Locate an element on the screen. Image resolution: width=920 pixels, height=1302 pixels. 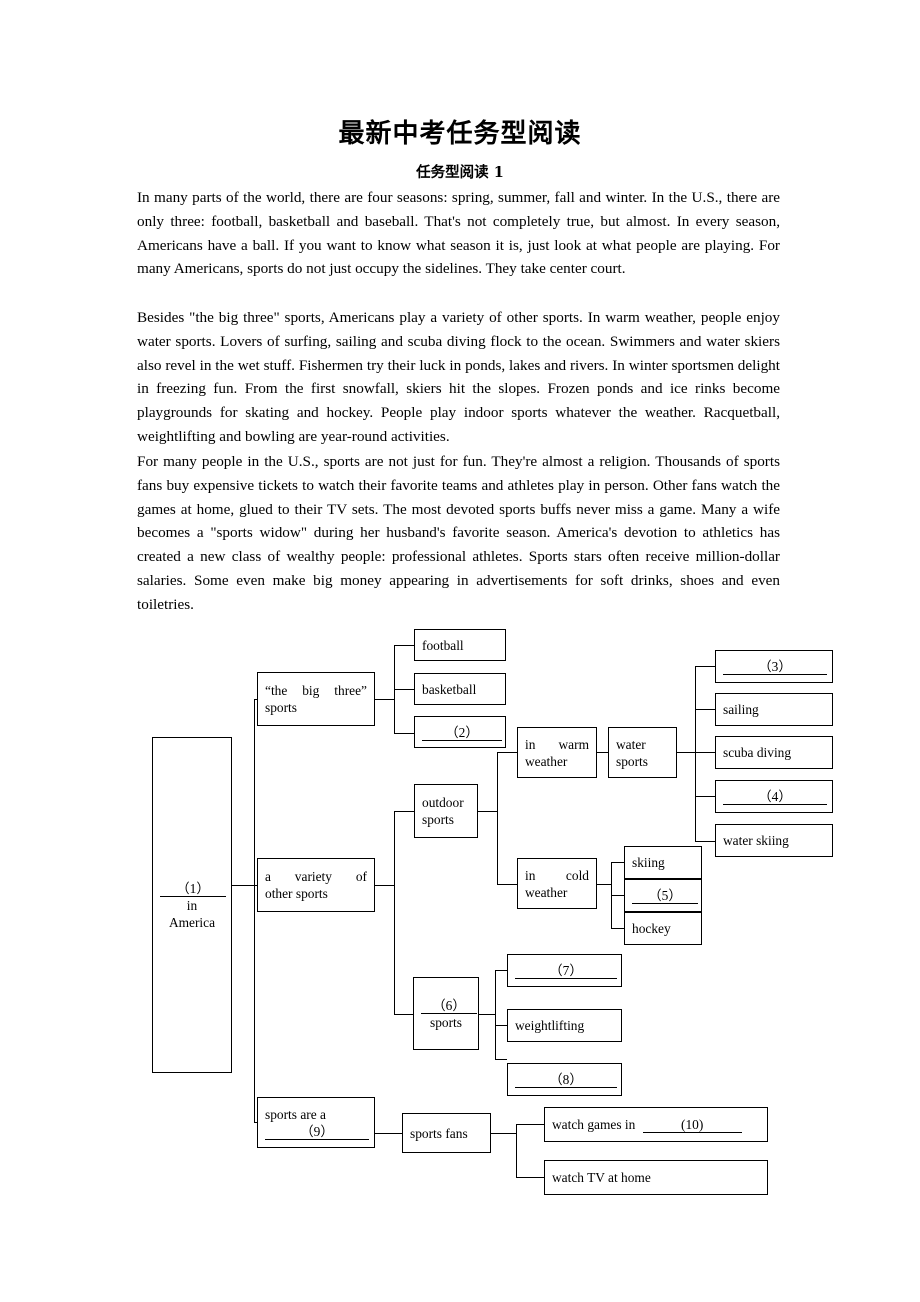
blank-5: （5） is located at coordinates (665, 896).